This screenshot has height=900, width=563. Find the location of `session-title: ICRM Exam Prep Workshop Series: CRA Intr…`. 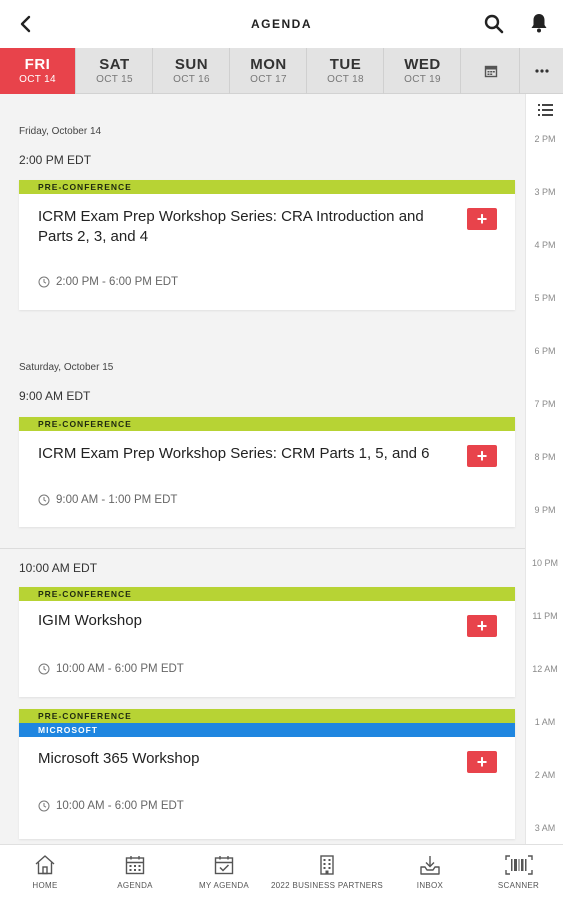

session-title: ICRM Exam Prep Workshop Series: CRA Intr… is located at coordinates (248, 227).